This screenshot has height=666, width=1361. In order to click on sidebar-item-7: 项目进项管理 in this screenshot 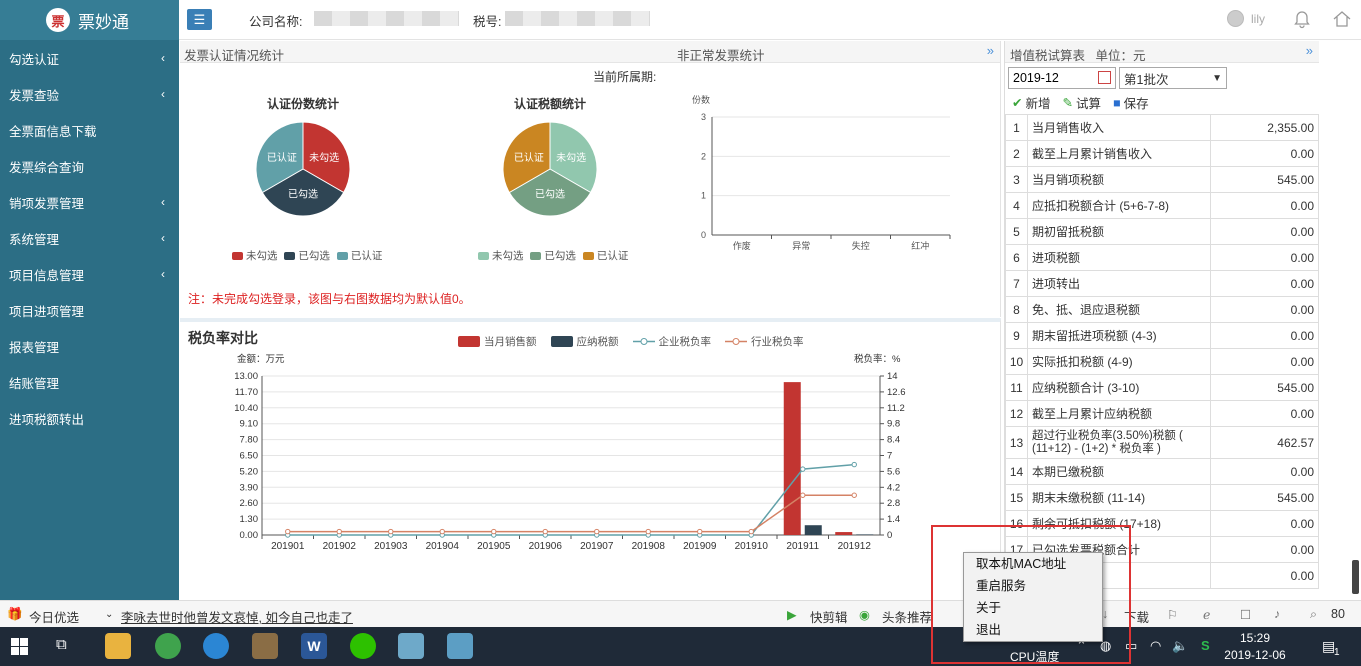, I will do `click(89, 310)`.